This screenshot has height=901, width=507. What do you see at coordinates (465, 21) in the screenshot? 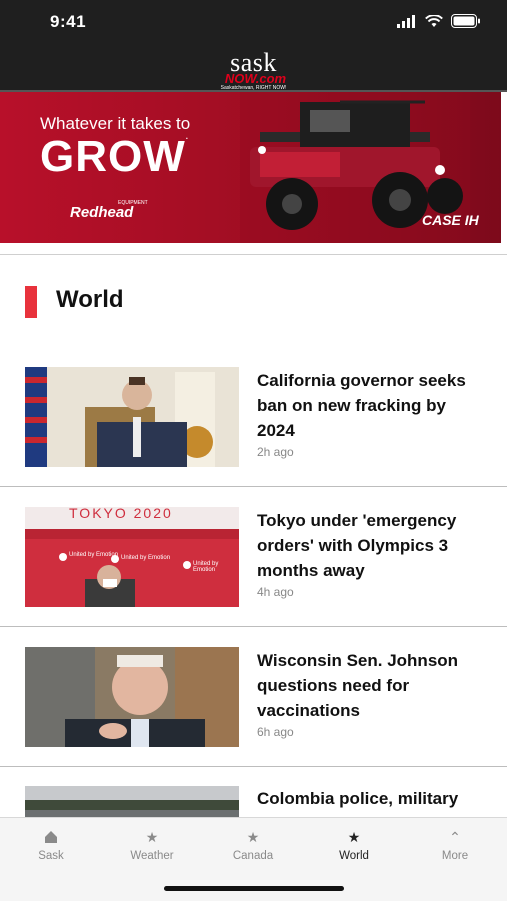
I see `battery-icon` at bounding box center [465, 21].